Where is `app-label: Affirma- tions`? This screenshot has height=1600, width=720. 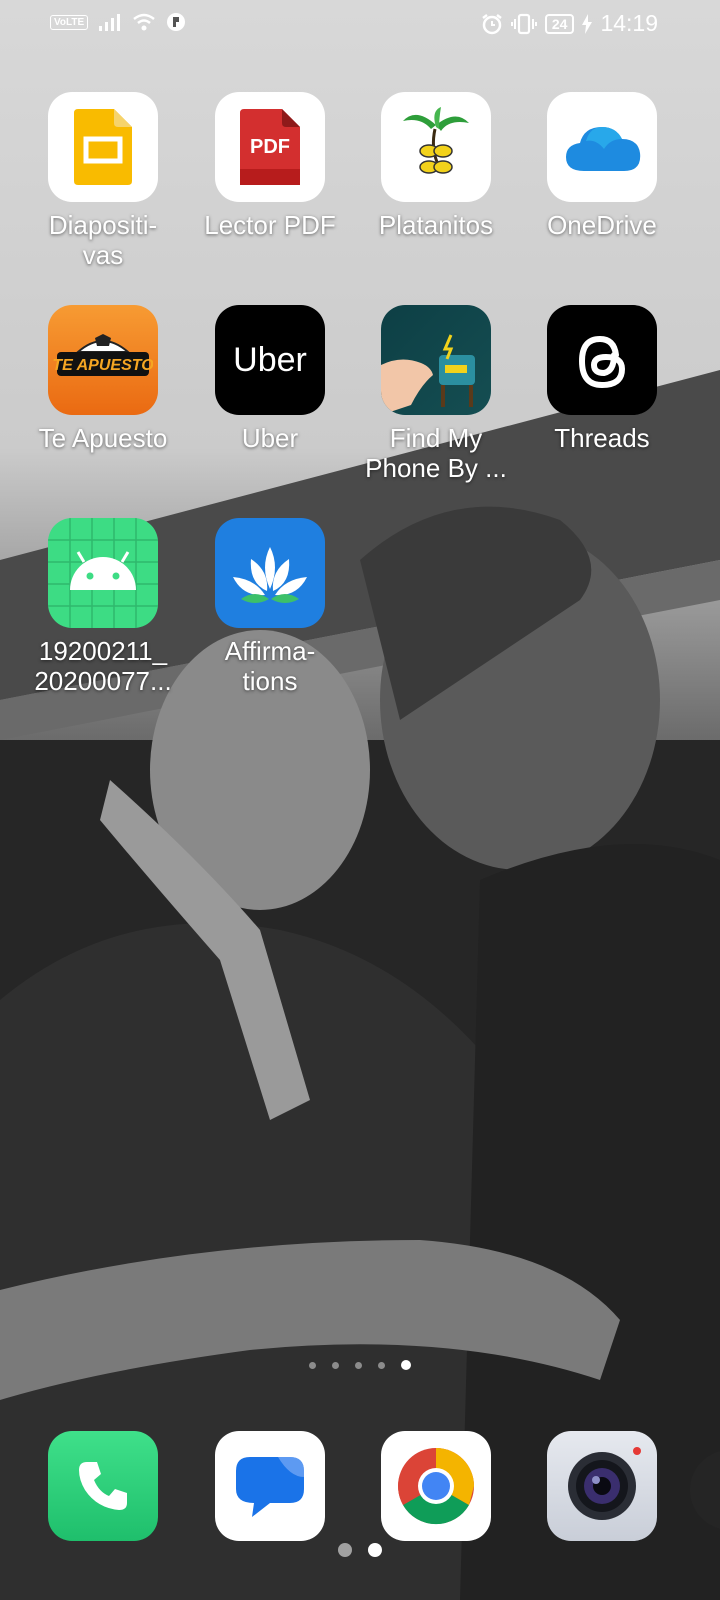 app-label: Affirma- tions is located at coordinates (270, 666).